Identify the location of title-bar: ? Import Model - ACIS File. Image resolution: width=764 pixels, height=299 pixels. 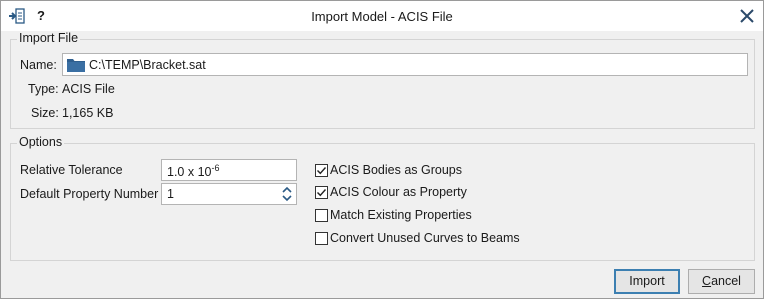
(382, 16).